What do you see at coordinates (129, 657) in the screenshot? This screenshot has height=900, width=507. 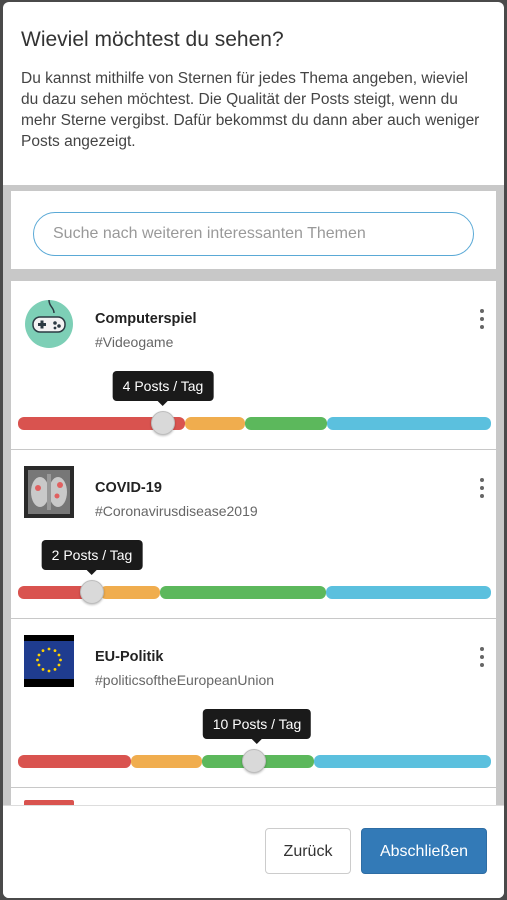 I see `topic-name: EU-Politik` at bounding box center [129, 657].